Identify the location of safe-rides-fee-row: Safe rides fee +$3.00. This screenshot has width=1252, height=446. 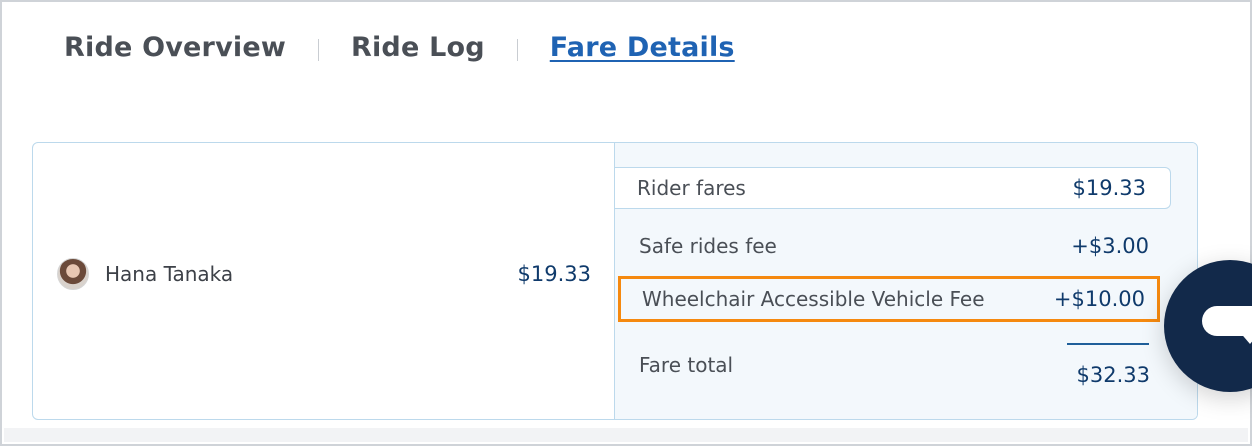
(894, 246).